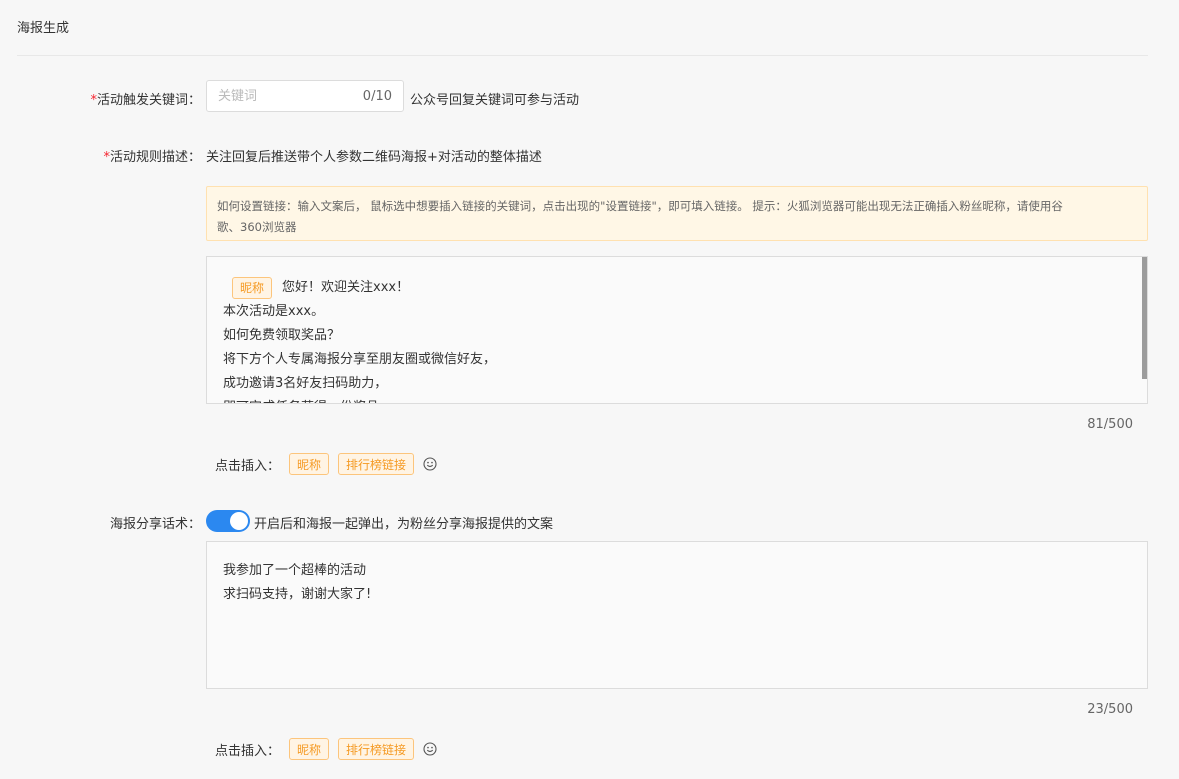 Image resolution: width=1179 pixels, height=779 pixels. Describe the element at coordinates (346, 287) in the screenshot. I see `editor-line-text: 您好！欢迎关注xxx！` at that location.